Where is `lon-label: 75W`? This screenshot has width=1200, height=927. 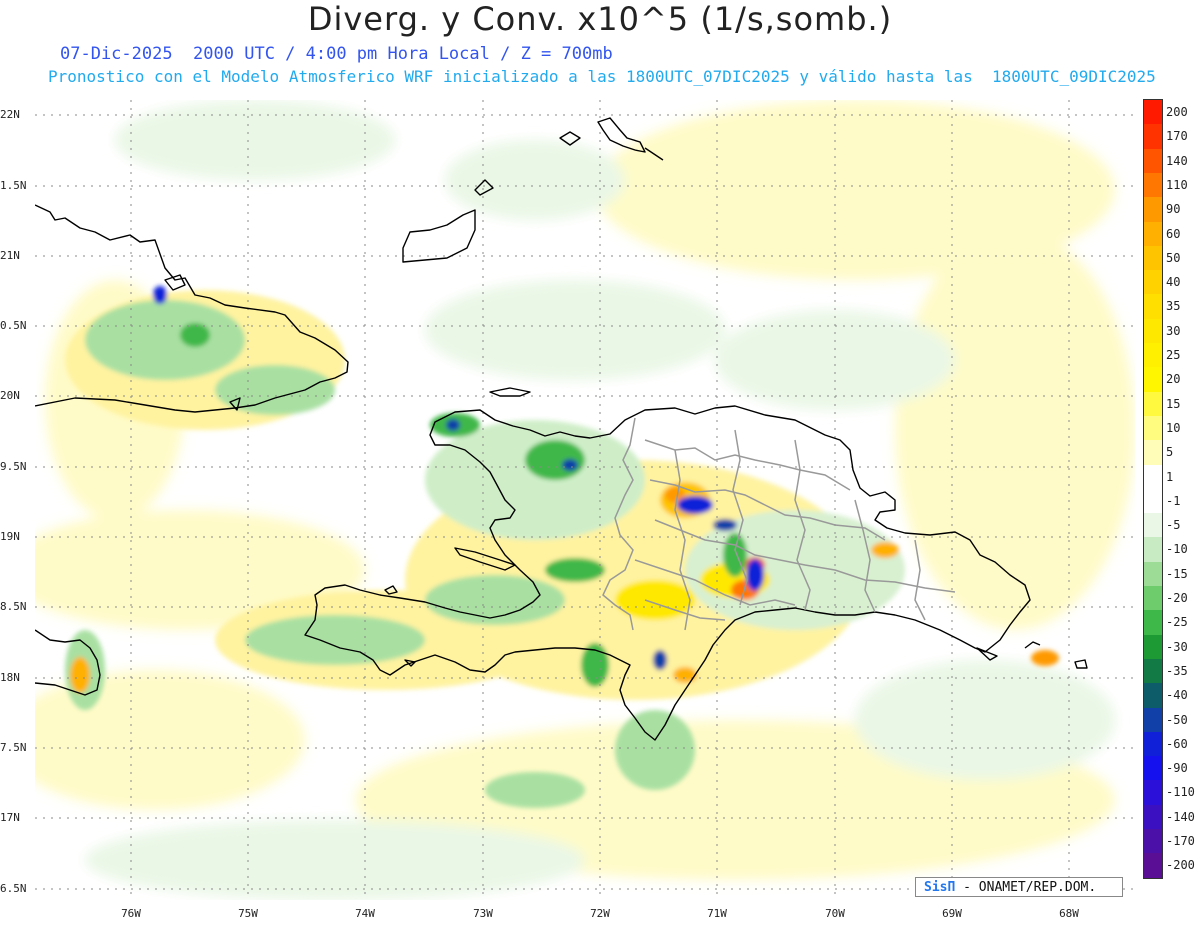 lon-label: 75W is located at coordinates (248, 913).